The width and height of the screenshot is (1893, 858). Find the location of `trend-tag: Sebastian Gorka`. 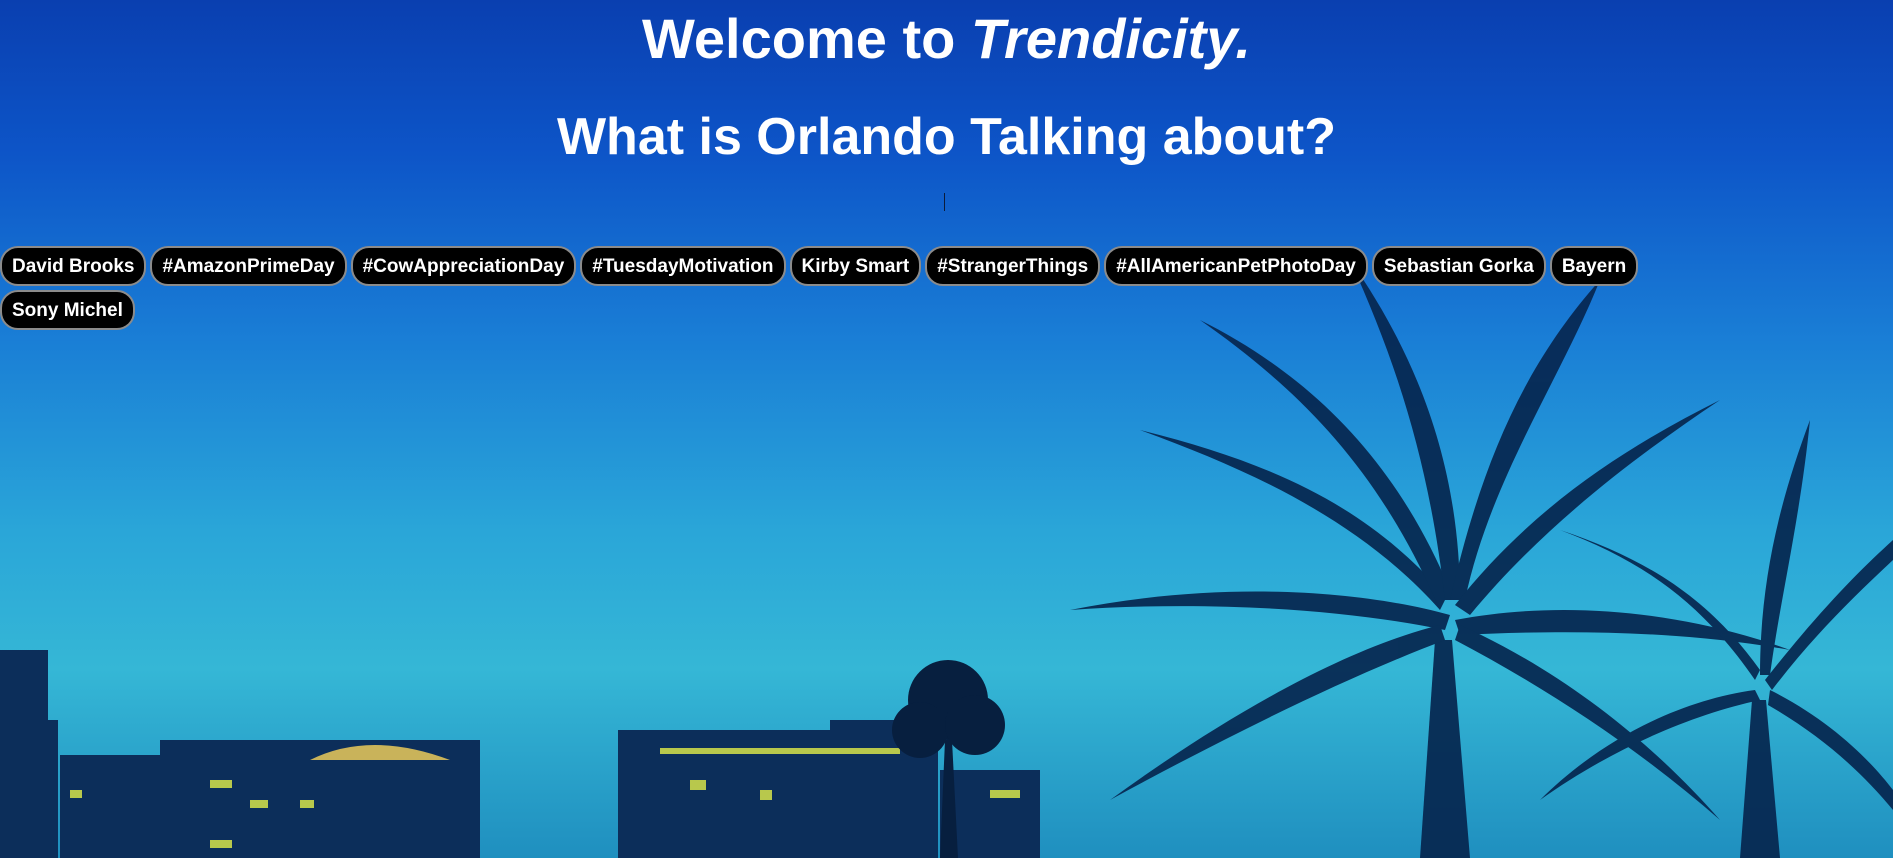

trend-tag: Sebastian Gorka is located at coordinates (1458, 266).